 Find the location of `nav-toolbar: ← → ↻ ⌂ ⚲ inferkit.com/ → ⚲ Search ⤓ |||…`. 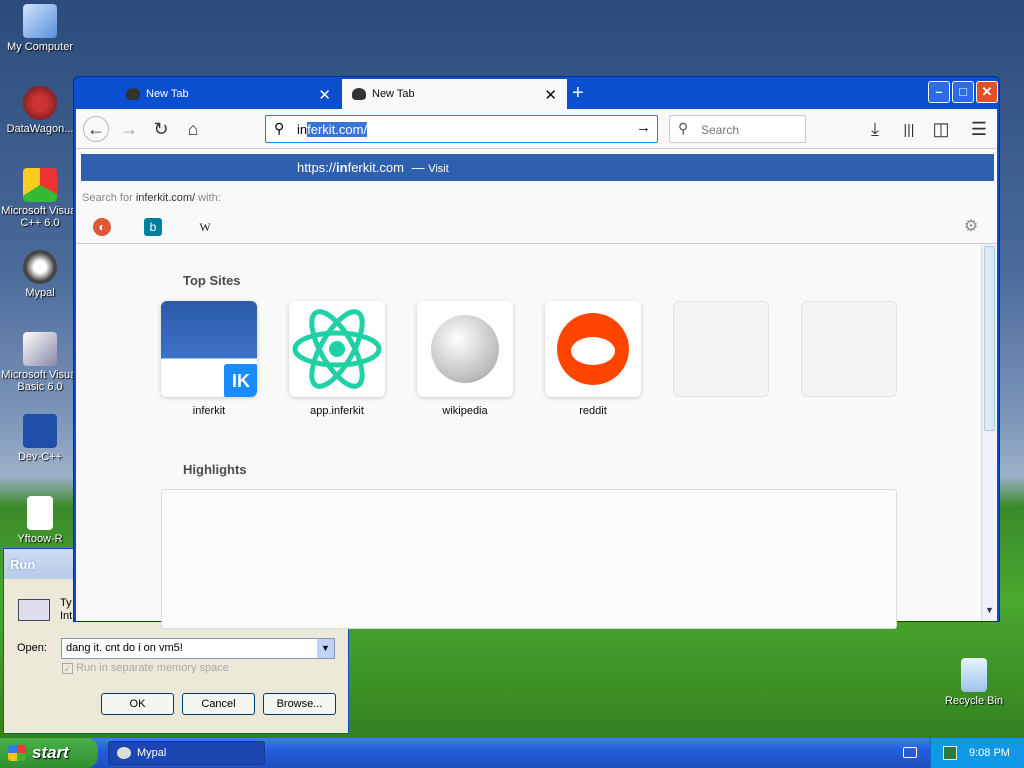

nav-toolbar: ← → ↻ ⌂ ⚲ inferkit.com/ → ⚲ Search ⤓ |||… is located at coordinates (536, 129).